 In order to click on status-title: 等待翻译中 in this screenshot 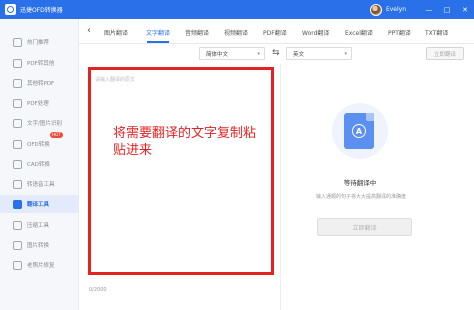, I will do `click(360, 183)`.